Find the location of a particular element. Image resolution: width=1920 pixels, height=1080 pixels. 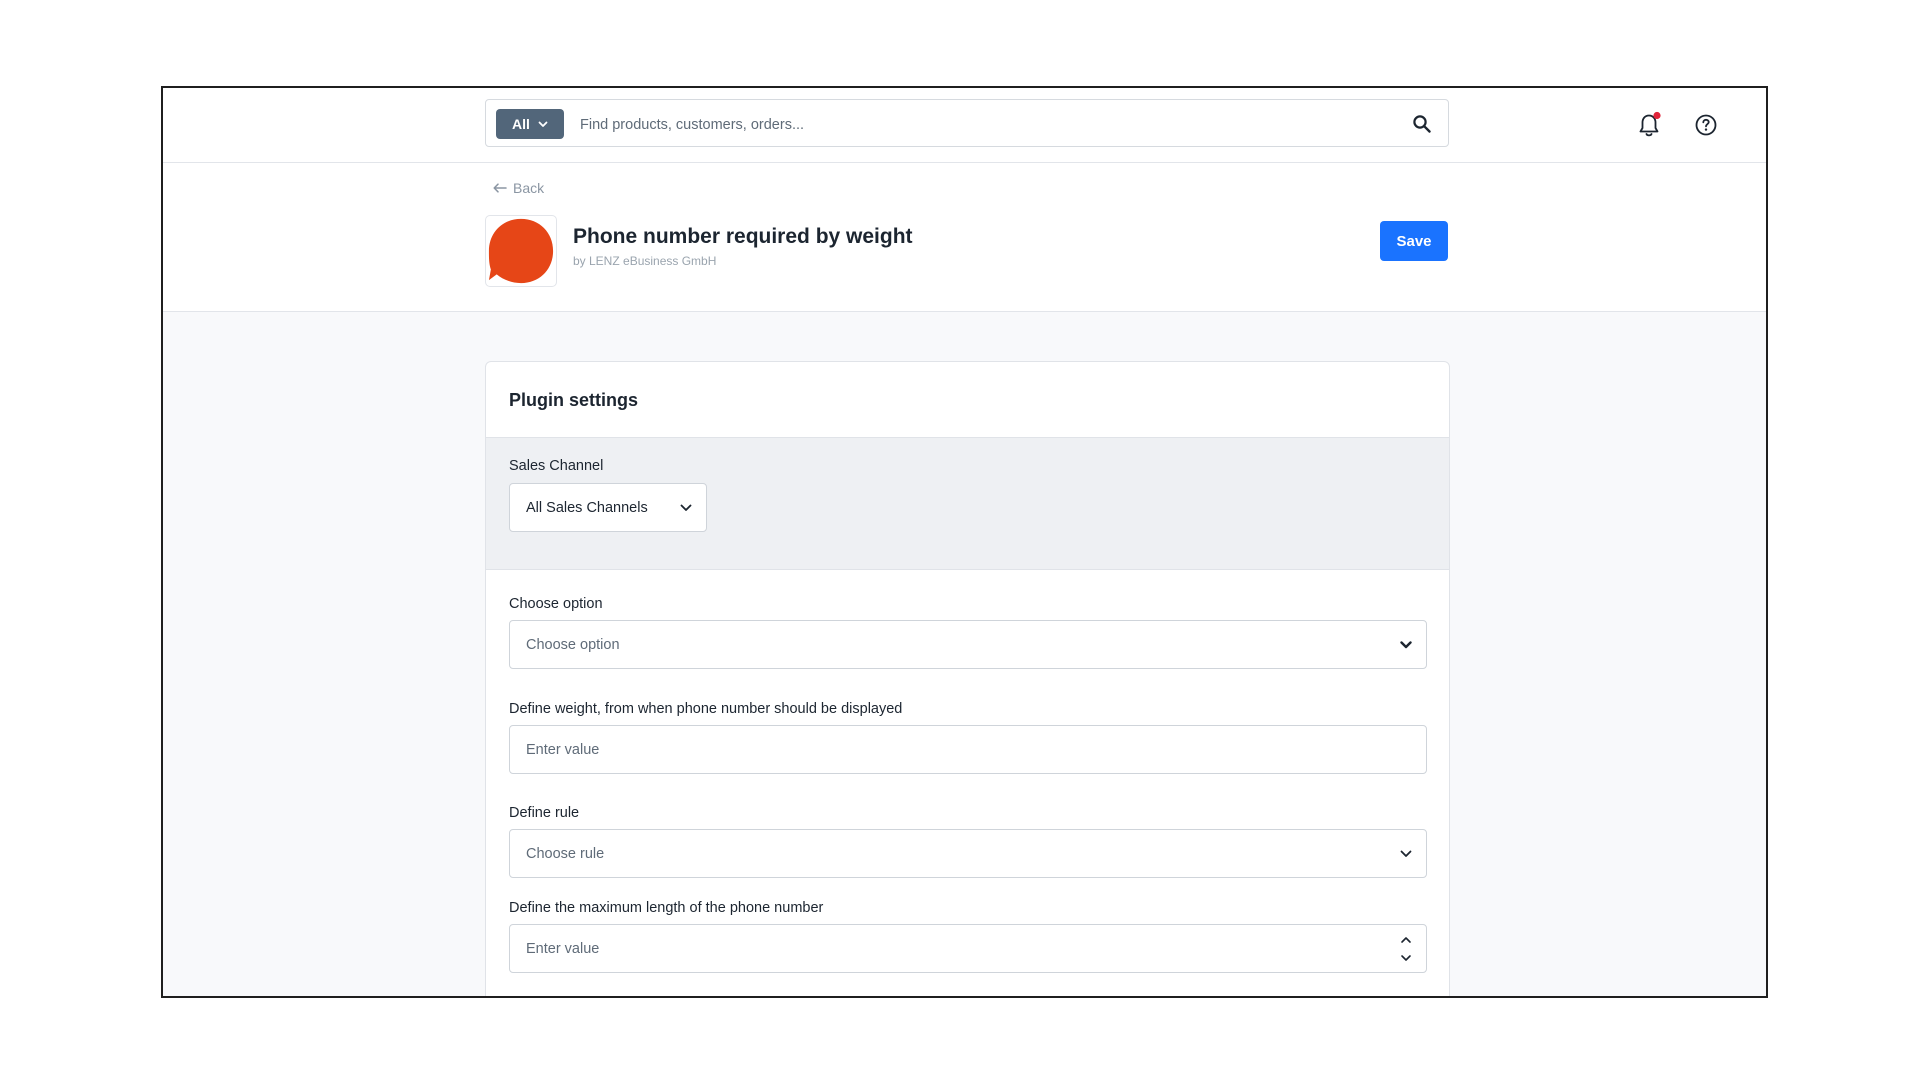

card-header: Plugin settings is located at coordinates (967, 400).